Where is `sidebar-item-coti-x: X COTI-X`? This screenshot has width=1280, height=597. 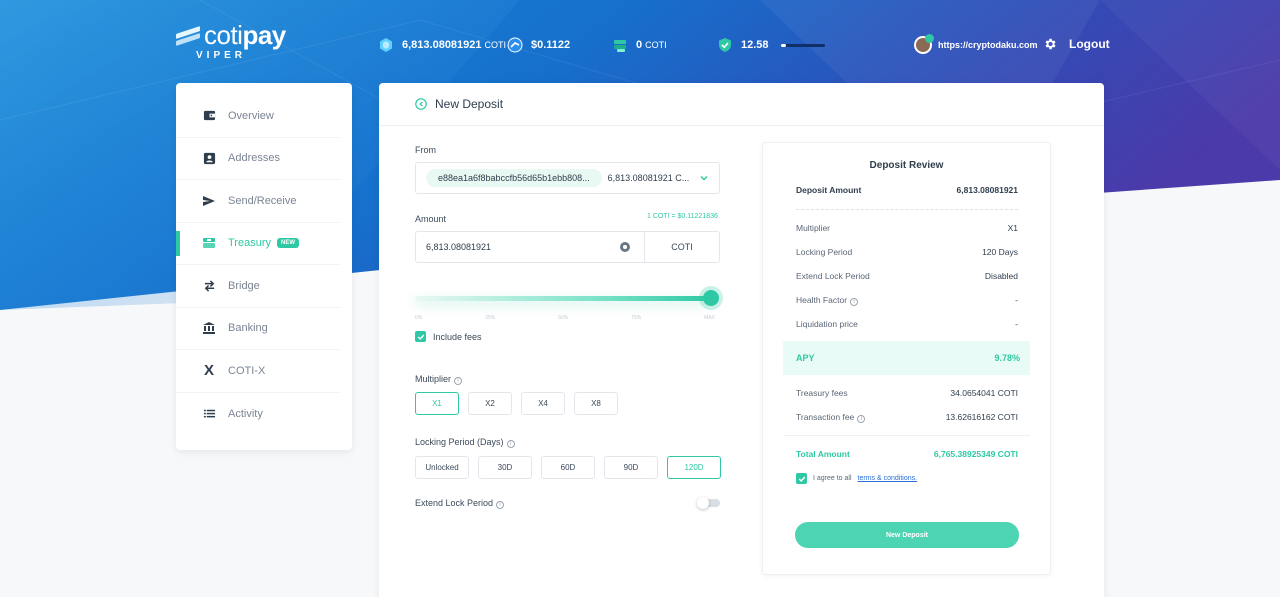
sidebar-item-coti-x: X COTI-X is located at coordinates (258, 371).